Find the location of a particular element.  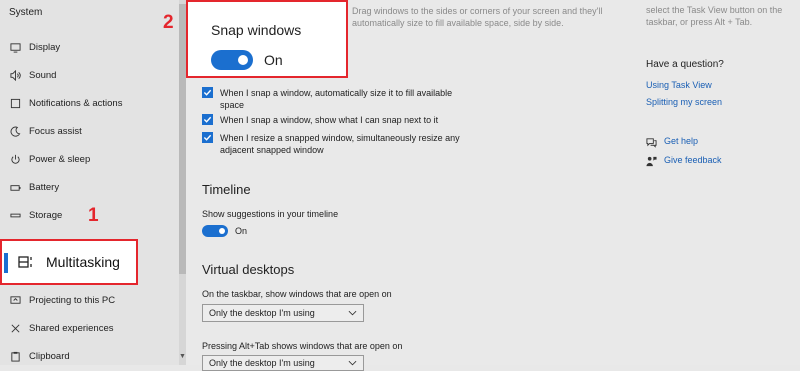

snap-windows-toggle-state: On is located at coordinates (273, 60).